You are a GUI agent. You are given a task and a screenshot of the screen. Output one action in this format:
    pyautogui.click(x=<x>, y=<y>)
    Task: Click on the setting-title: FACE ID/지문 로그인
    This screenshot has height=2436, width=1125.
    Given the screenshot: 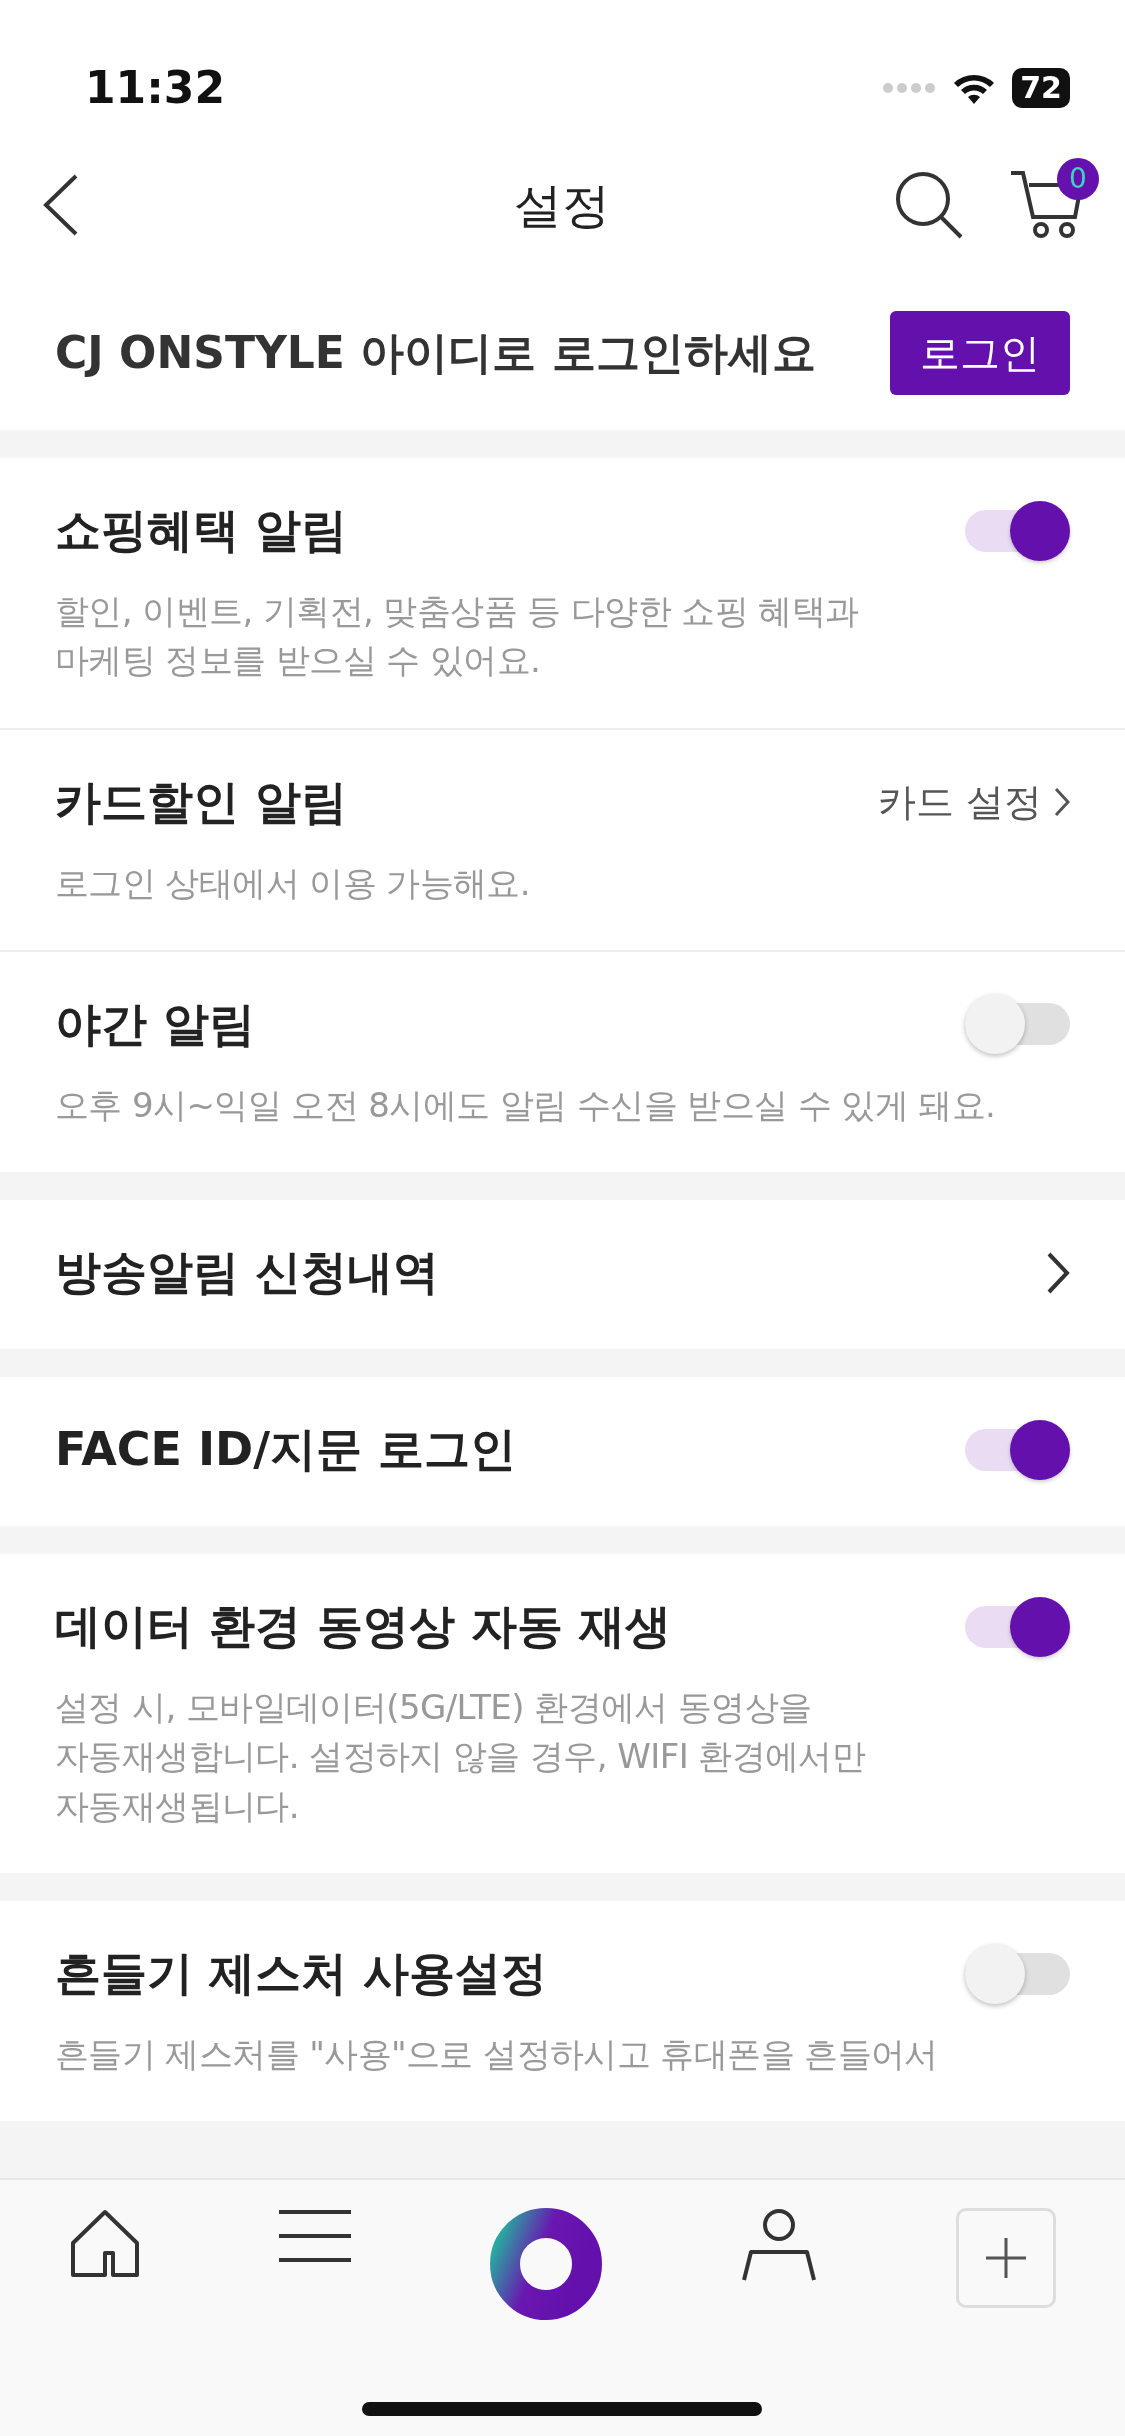 What is the action you would take?
    pyautogui.click(x=286, y=1450)
    